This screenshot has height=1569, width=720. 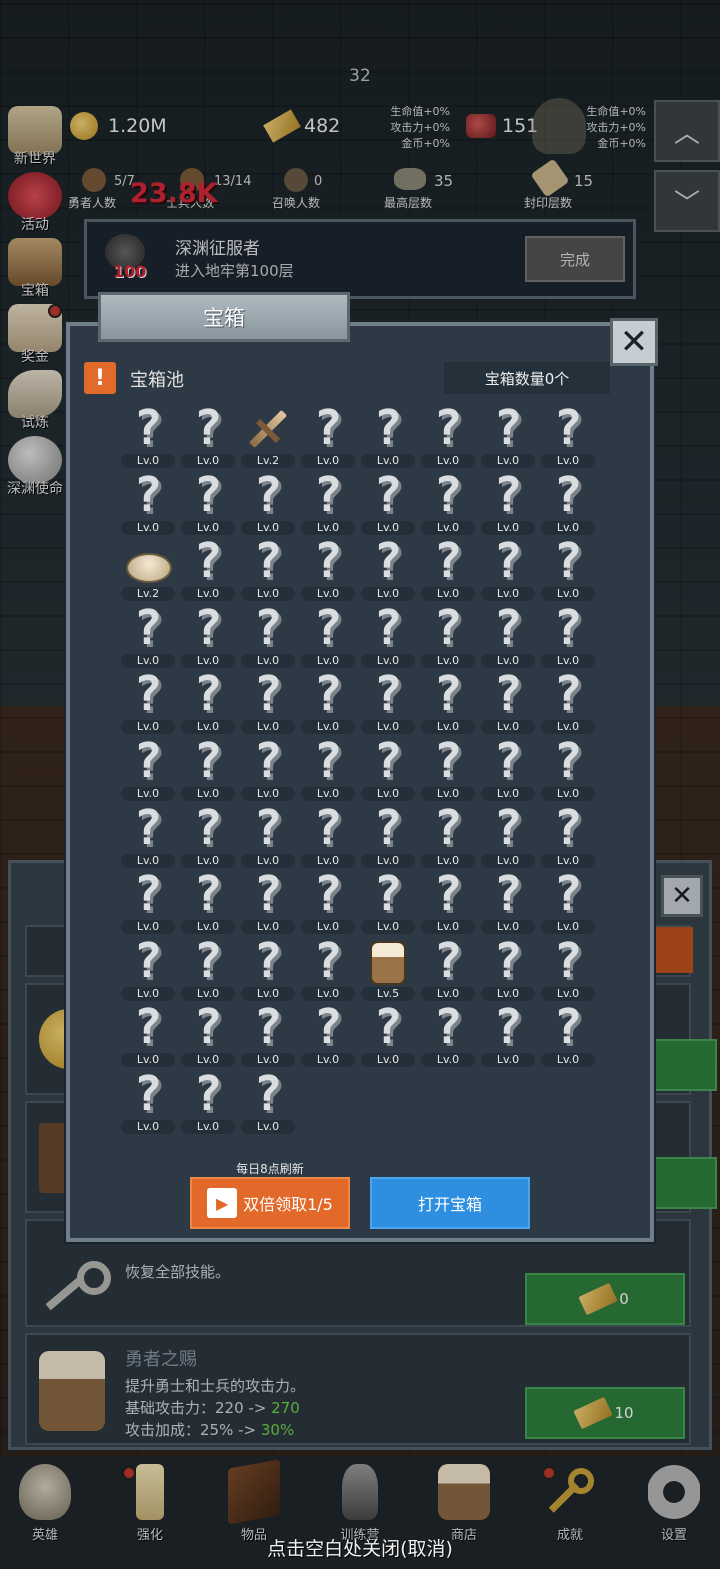 What do you see at coordinates (388, 968) in the screenshot?
I see `chest-pool-item: Lv.5` at bounding box center [388, 968].